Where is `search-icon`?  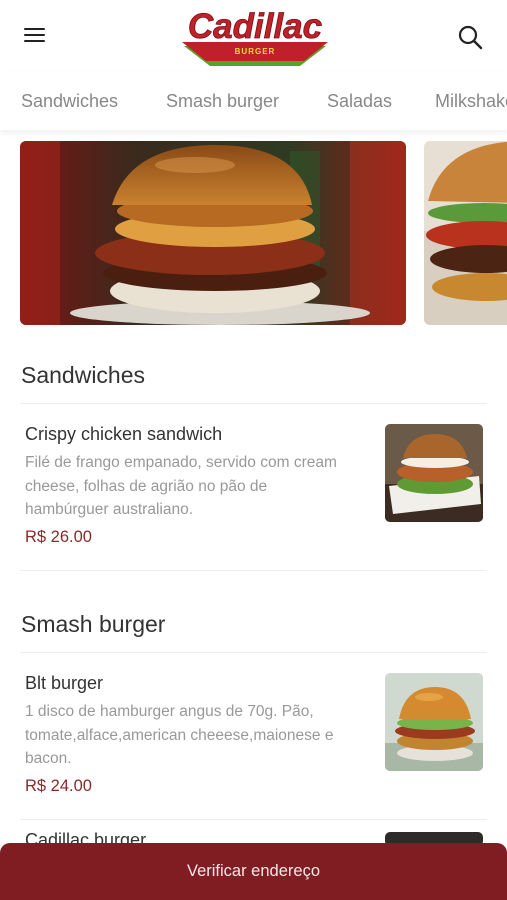
search-icon is located at coordinates (470, 37).